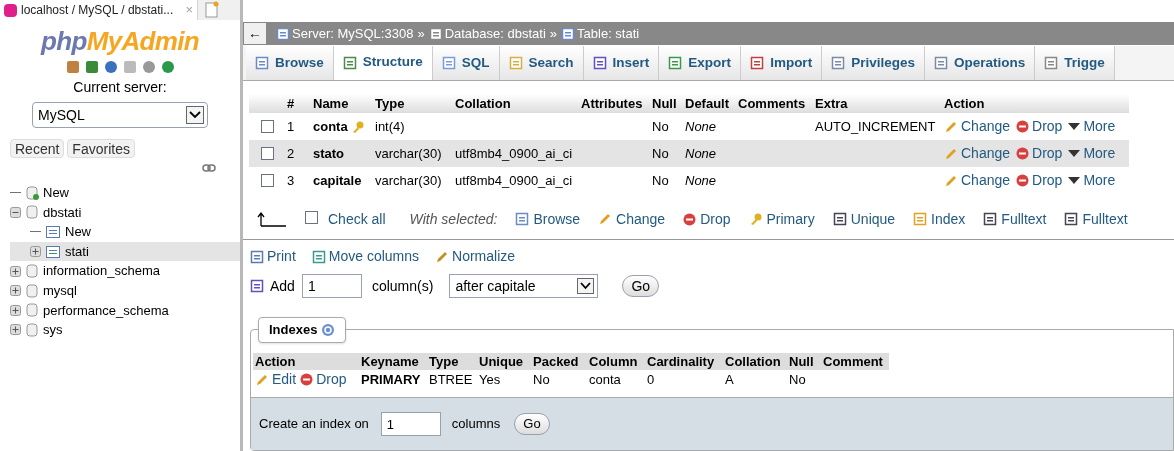  I want to click on tree-label: stati, so click(77, 251).